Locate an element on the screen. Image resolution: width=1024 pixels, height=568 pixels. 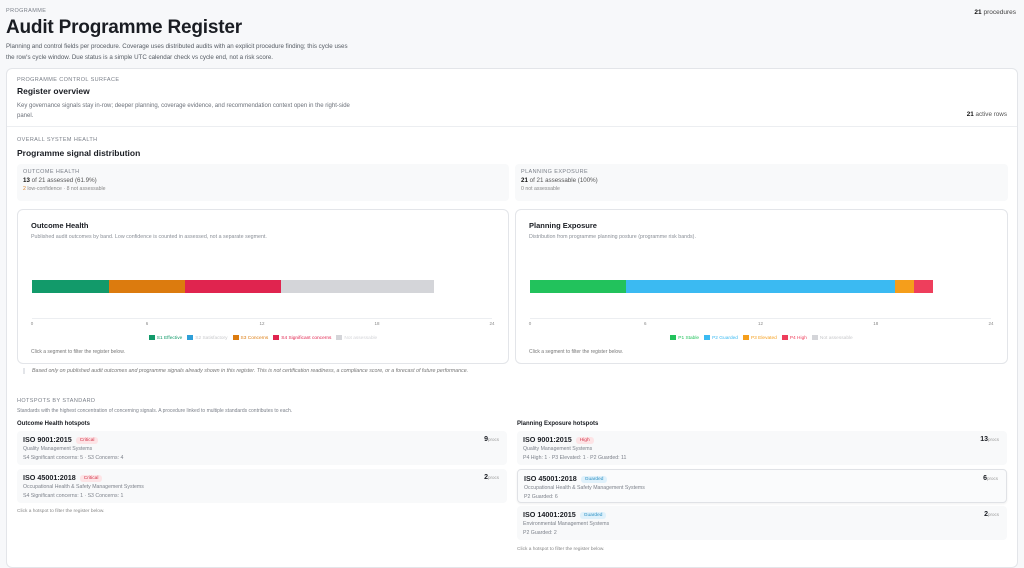
outcome-stat-label: OUTCOME HEALTH is located at coordinates (51, 172).